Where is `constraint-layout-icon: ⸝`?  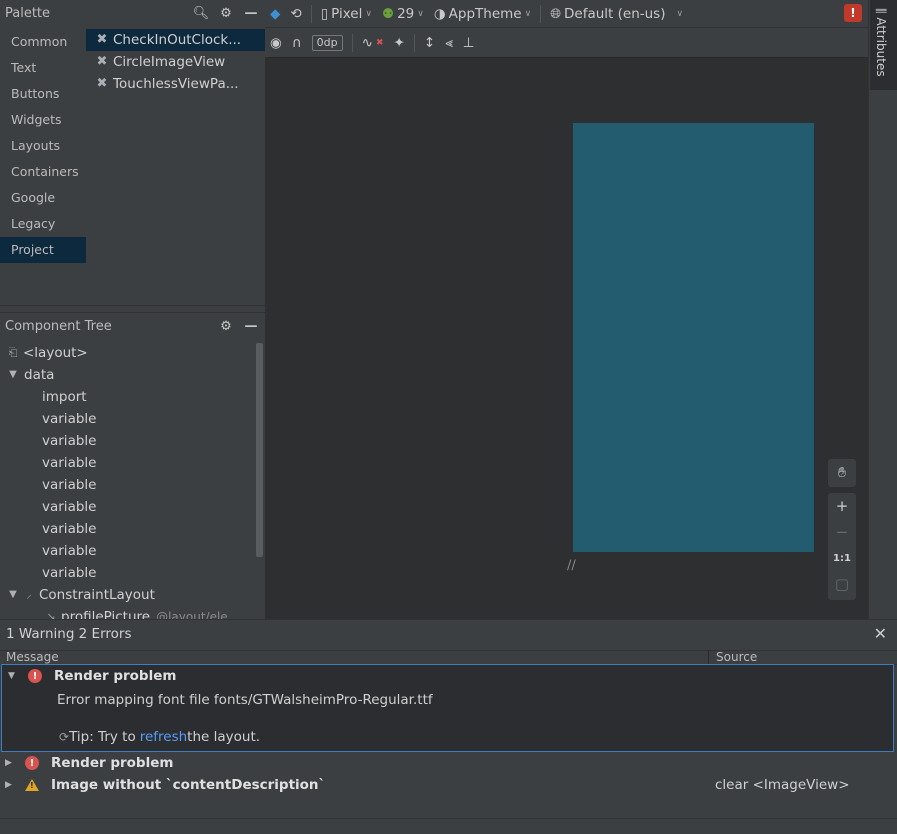
constraint-layout-icon: ⸝ is located at coordinates (29, 594).